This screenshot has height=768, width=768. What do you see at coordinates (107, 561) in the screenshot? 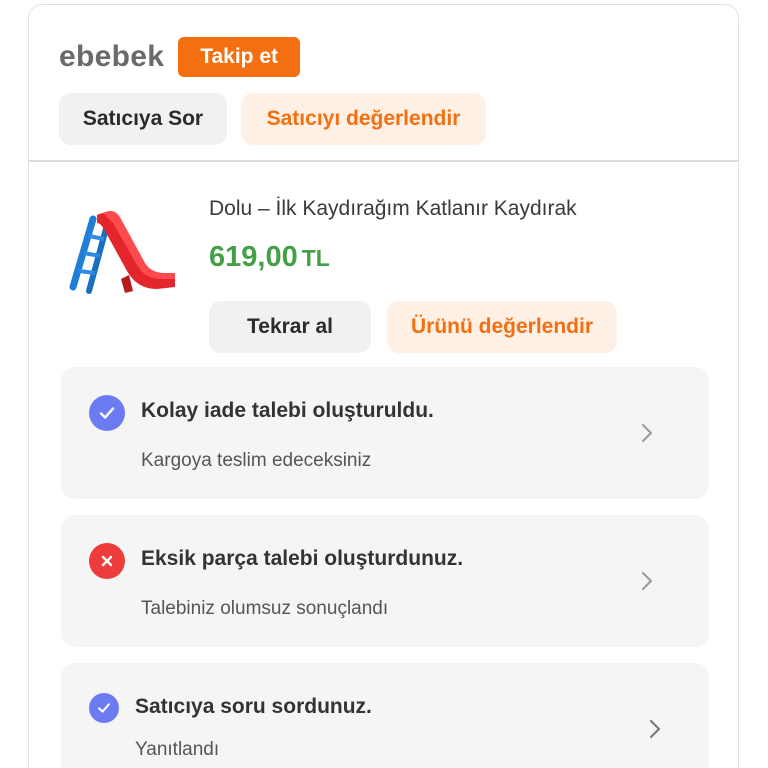
I see `x-icon` at bounding box center [107, 561].